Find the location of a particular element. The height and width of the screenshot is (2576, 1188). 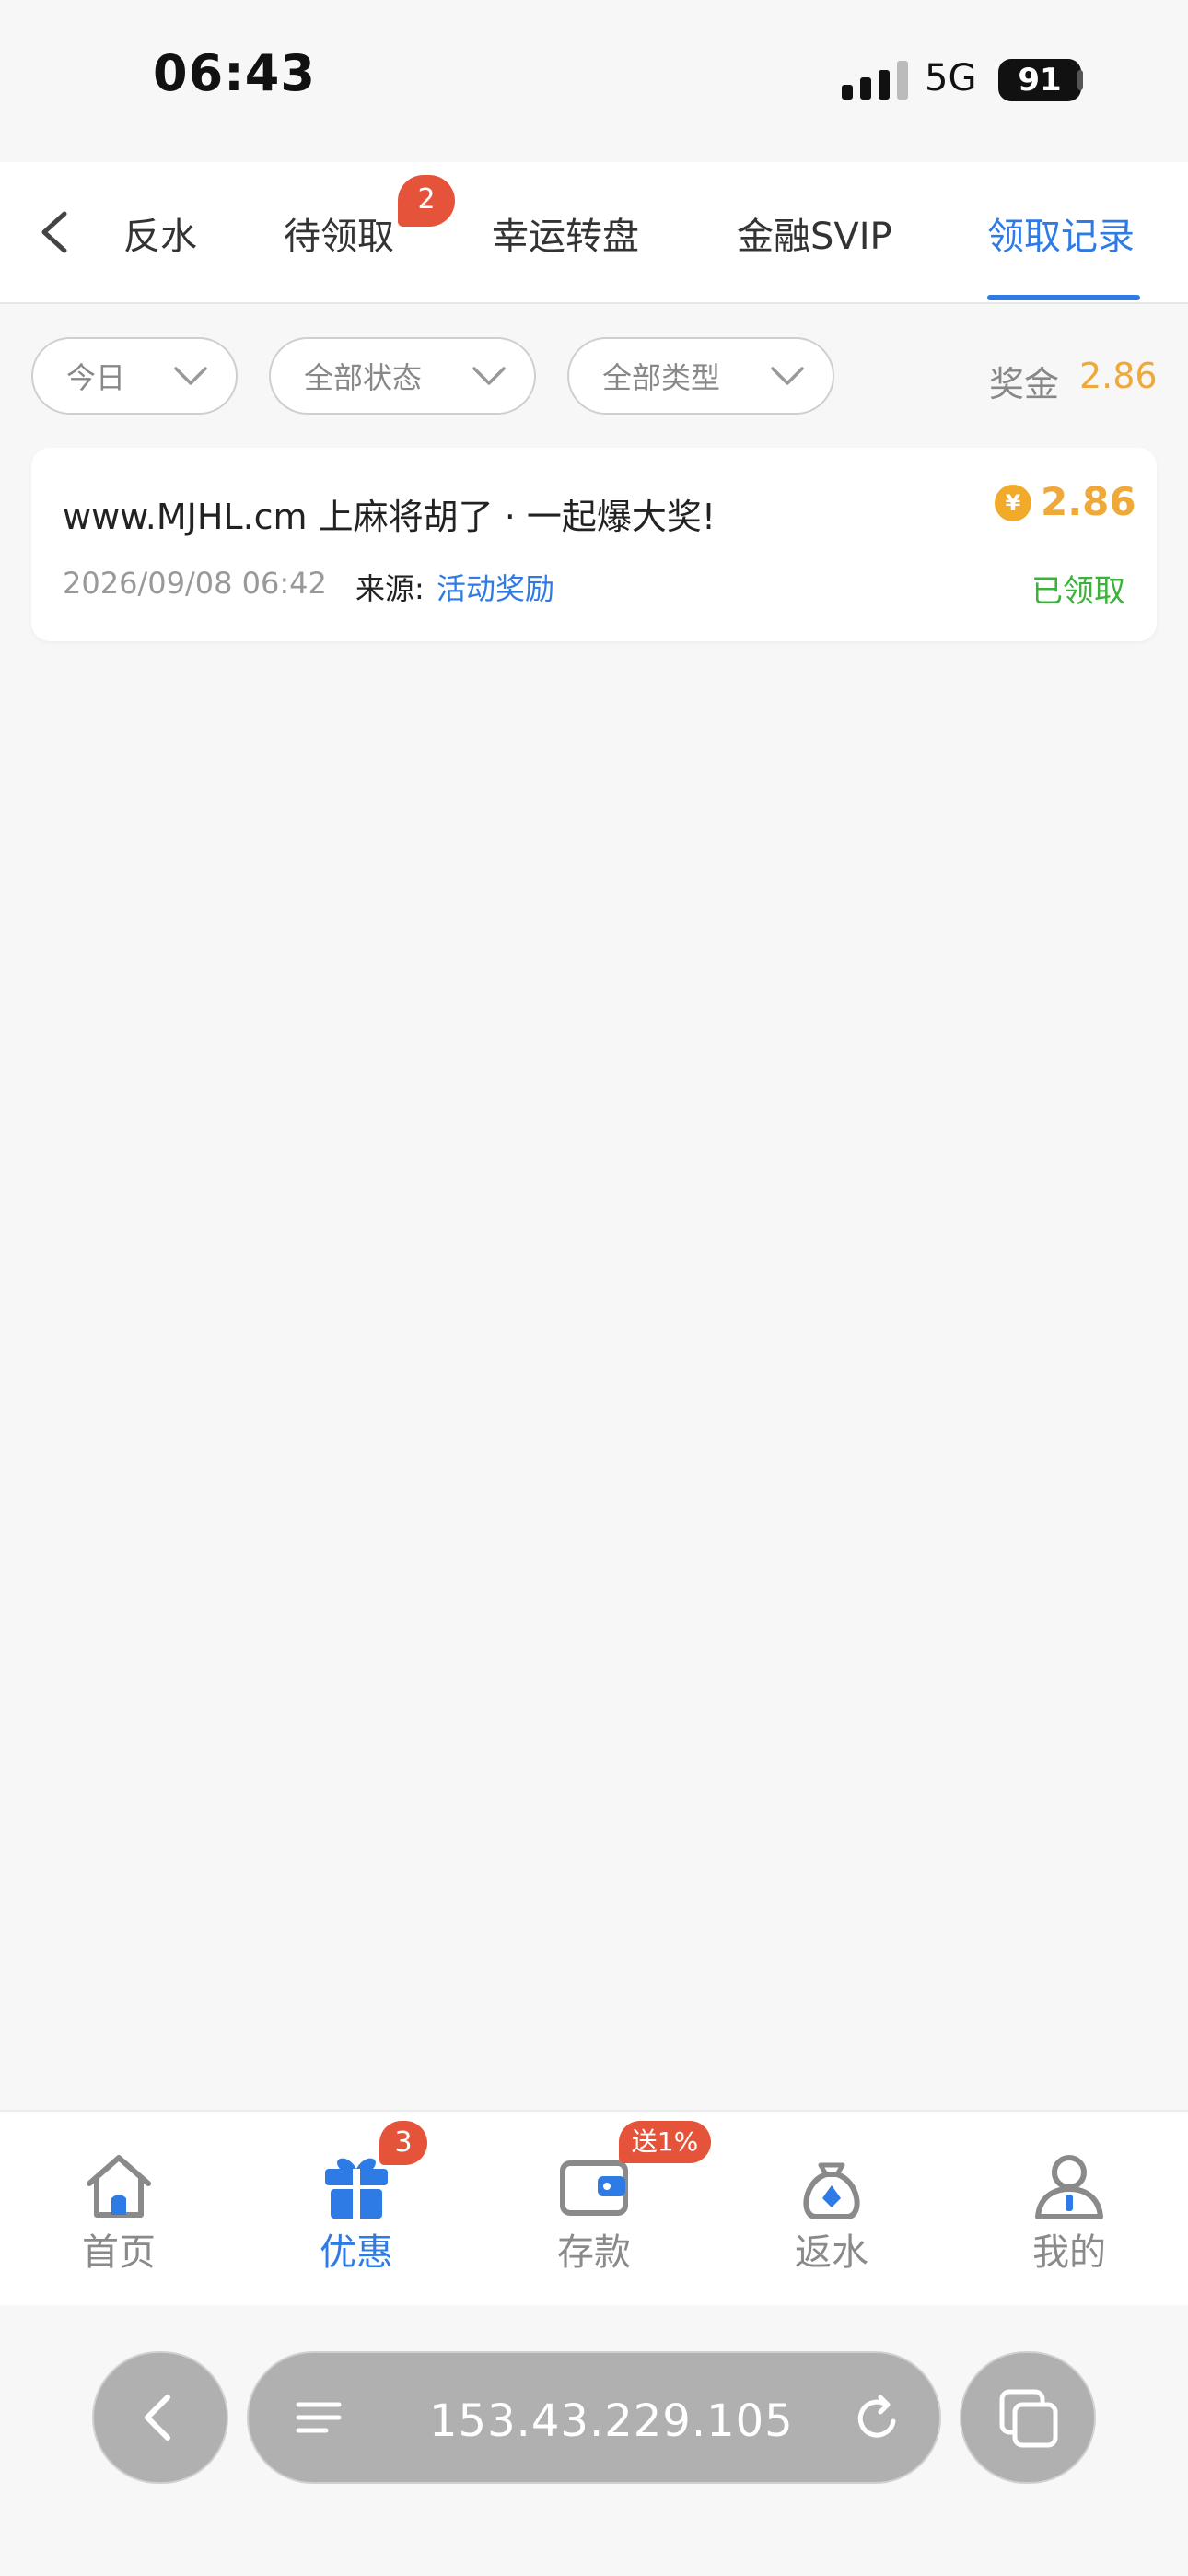

nav-profile: 我的 is located at coordinates (1069, 2209).